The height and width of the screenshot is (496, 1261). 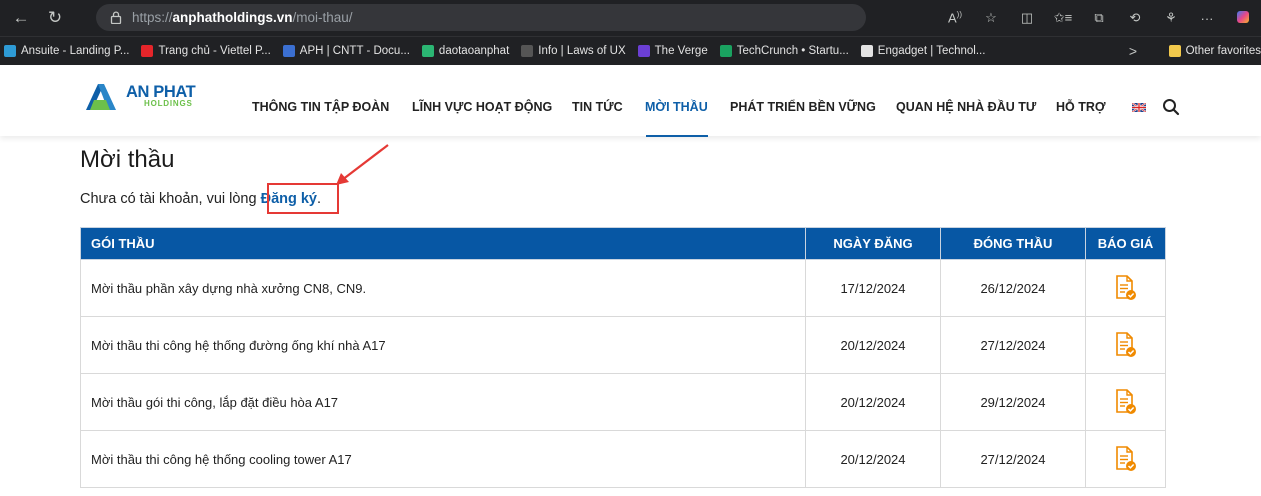 I want to click on nav-phat-trien-ben-vung: PHÁT TRIỂN BỀN VỮNG, so click(x=803, y=107).